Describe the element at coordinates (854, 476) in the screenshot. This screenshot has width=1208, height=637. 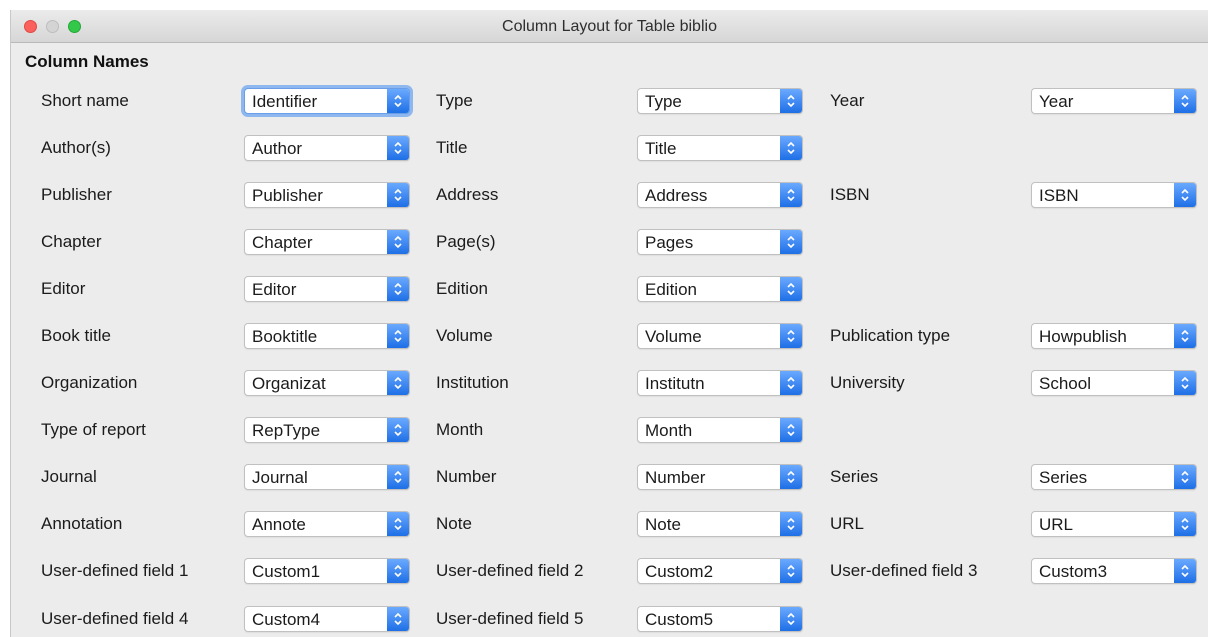
I see `field-label: Series` at that location.